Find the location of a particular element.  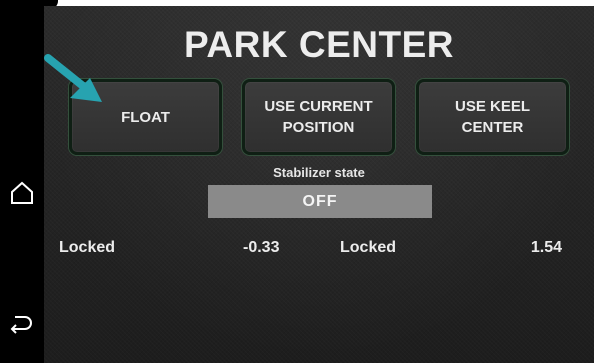

stabilizer-state-label: Stabilizer state is located at coordinates (319, 172).